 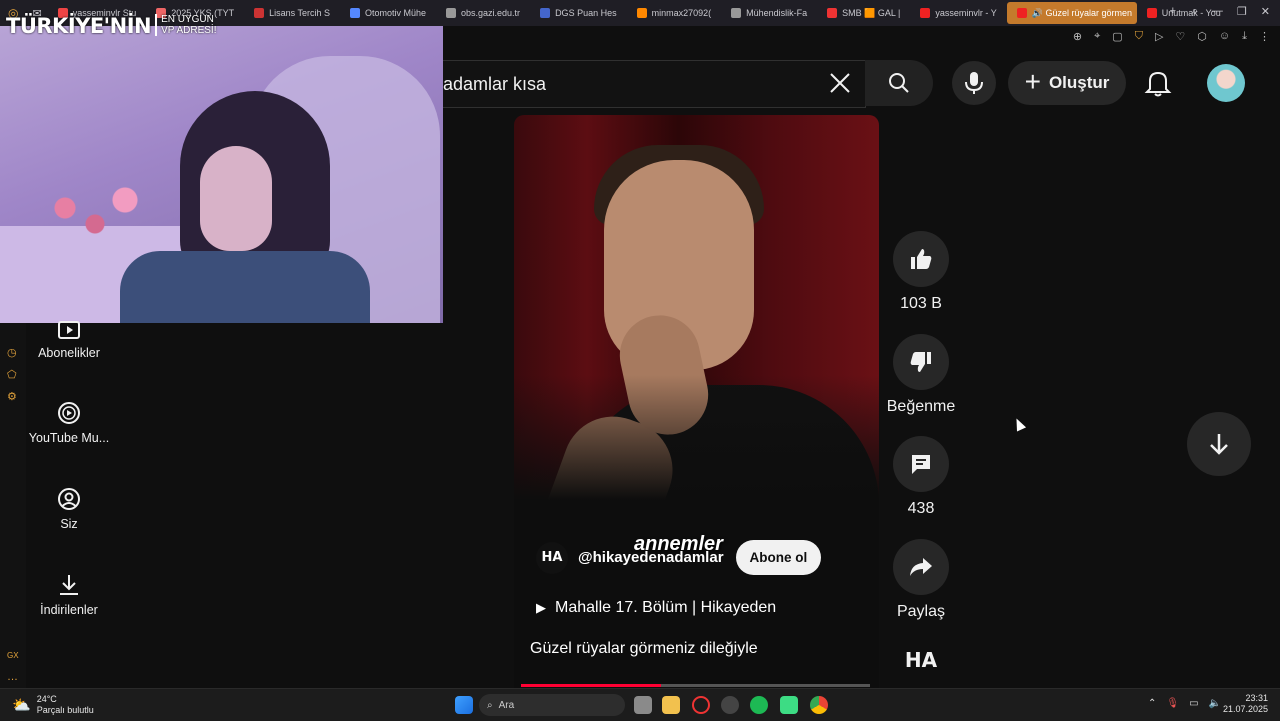 What do you see at coordinates (13, 655) in the screenshot?
I see `gx-icon: GX` at bounding box center [13, 655].